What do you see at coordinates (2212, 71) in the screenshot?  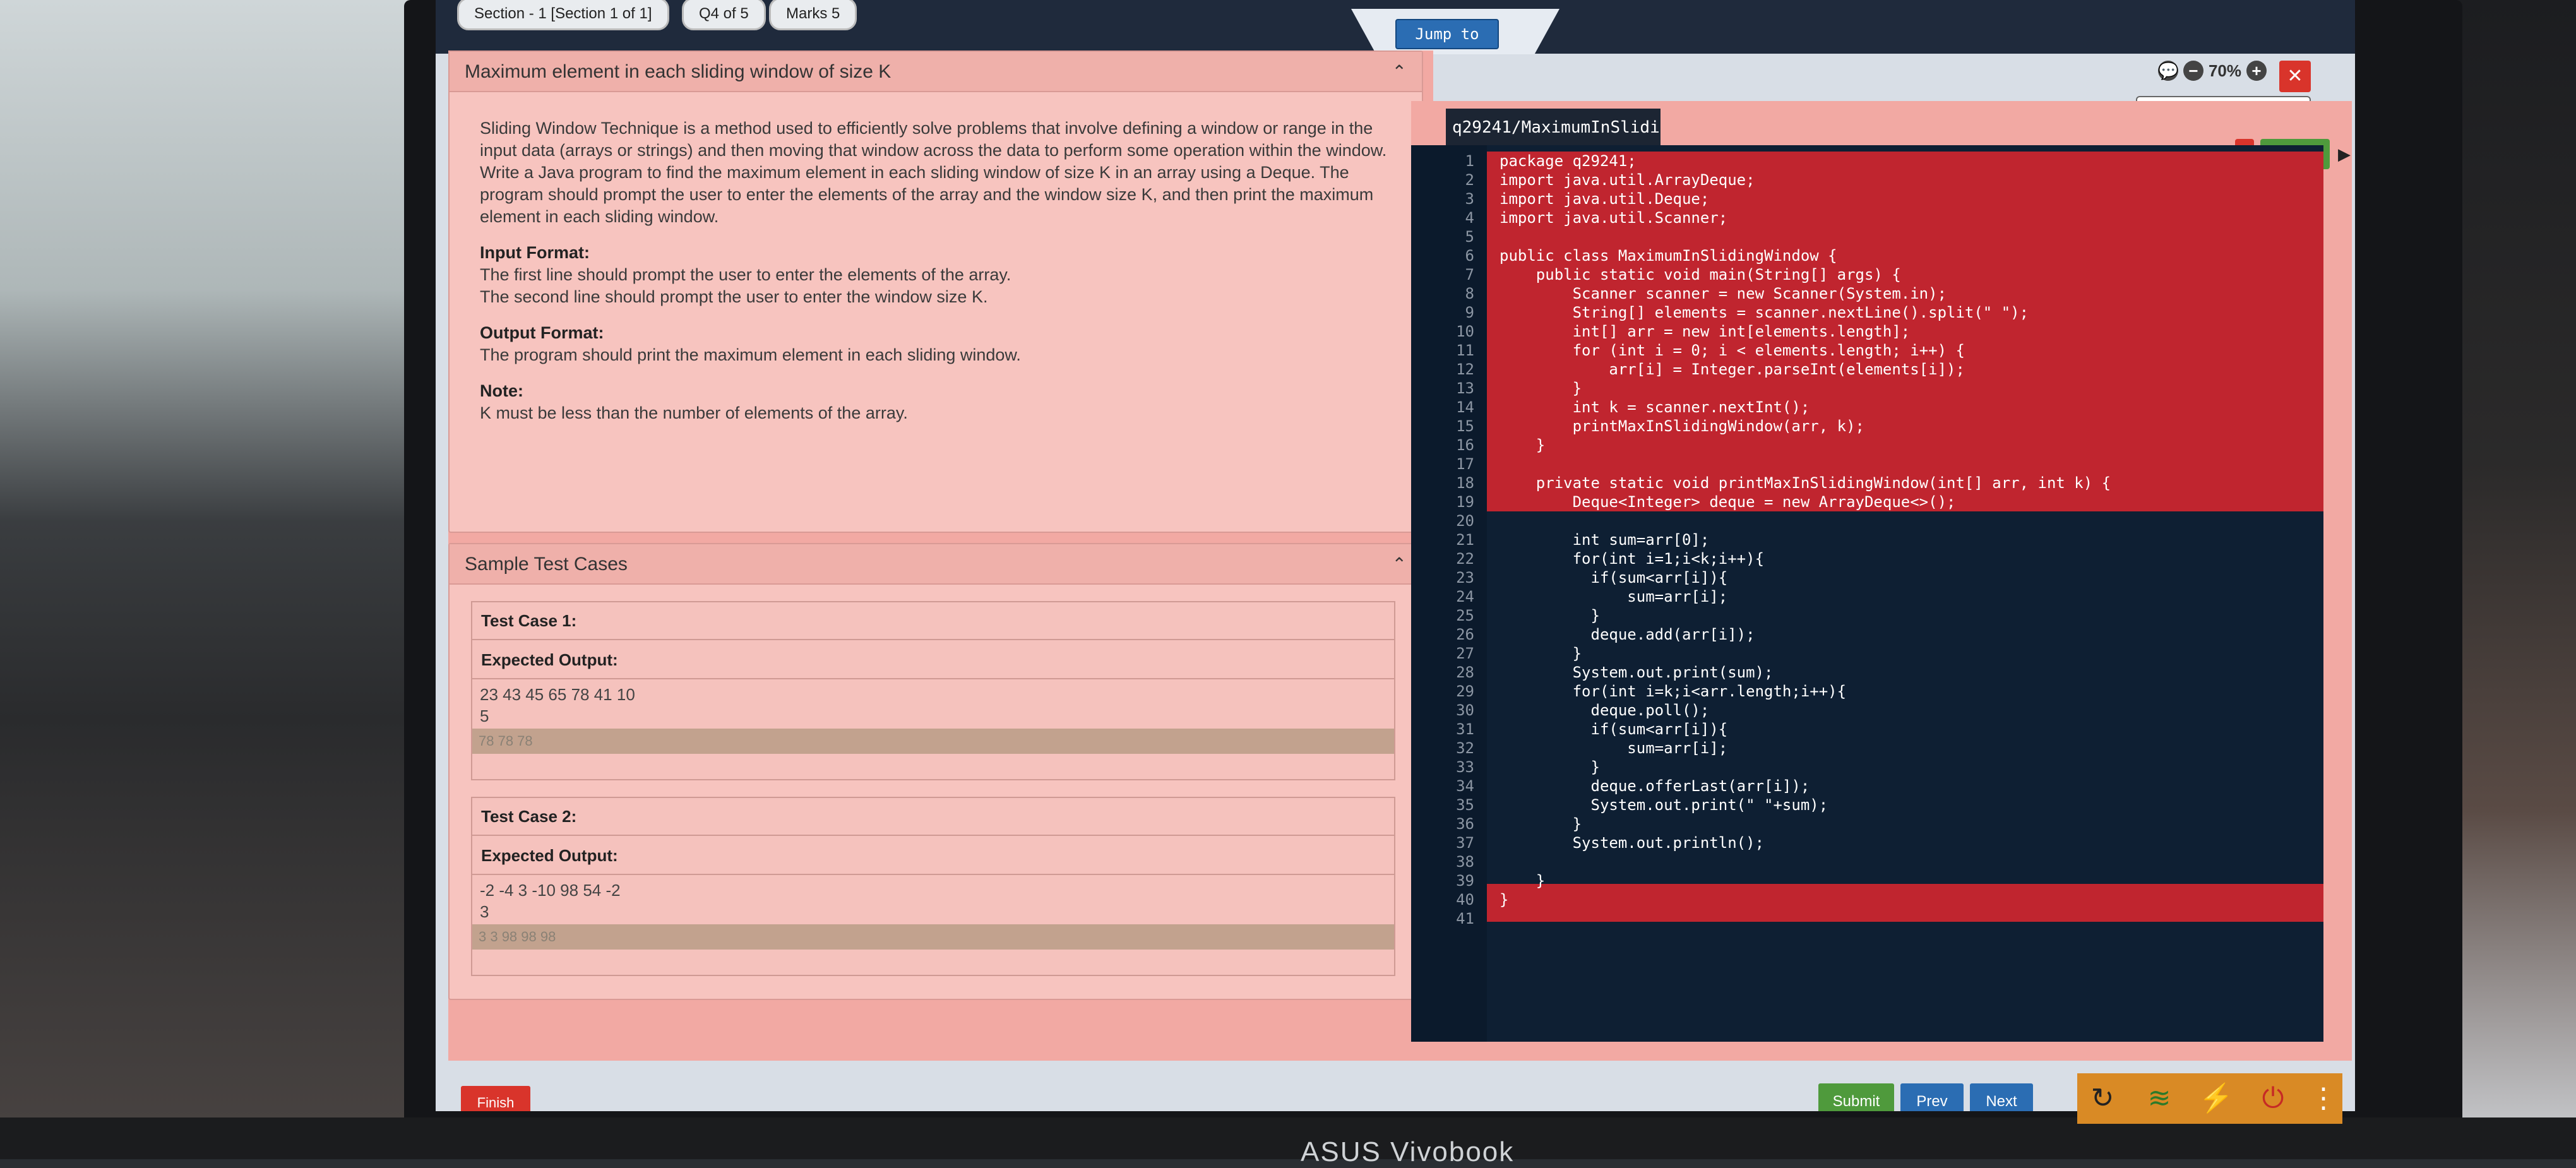 I see `status-controls: 💬 − 70% +` at bounding box center [2212, 71].